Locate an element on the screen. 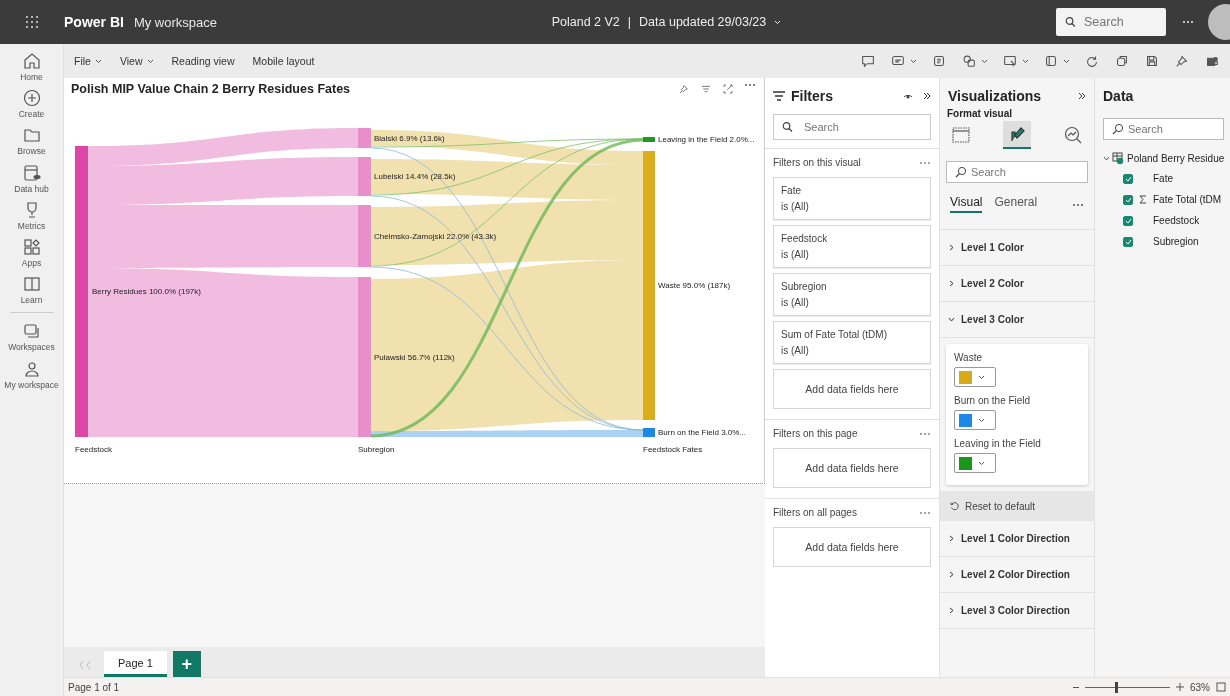 This screenshot has width=1230, height=696. nav-item: My workspace is located at coordinates (31, 373).